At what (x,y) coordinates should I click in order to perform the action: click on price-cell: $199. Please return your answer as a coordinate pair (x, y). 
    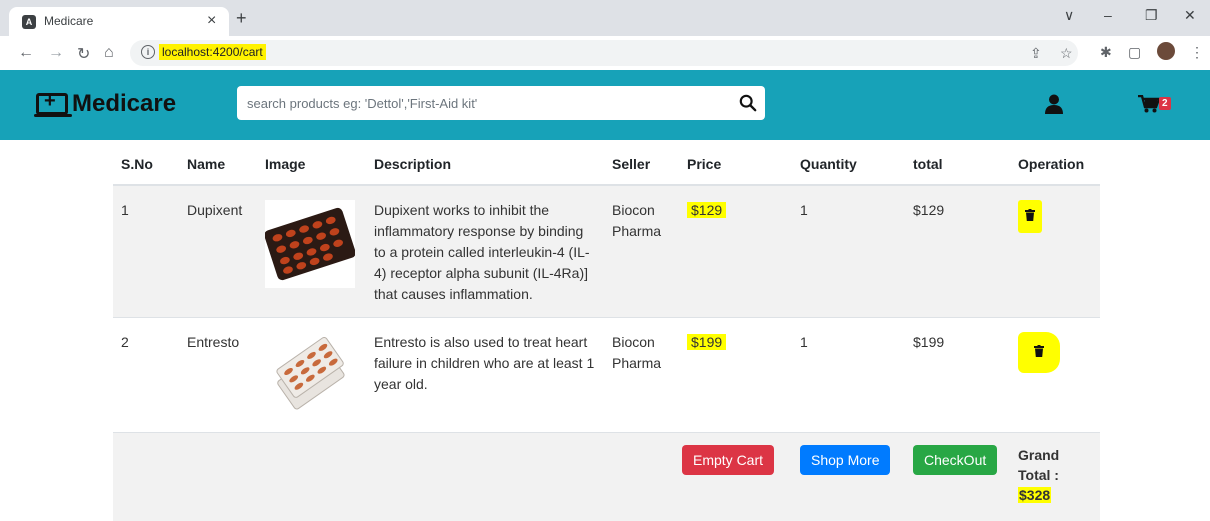
    Looking at the image, I should click on (735, 375).